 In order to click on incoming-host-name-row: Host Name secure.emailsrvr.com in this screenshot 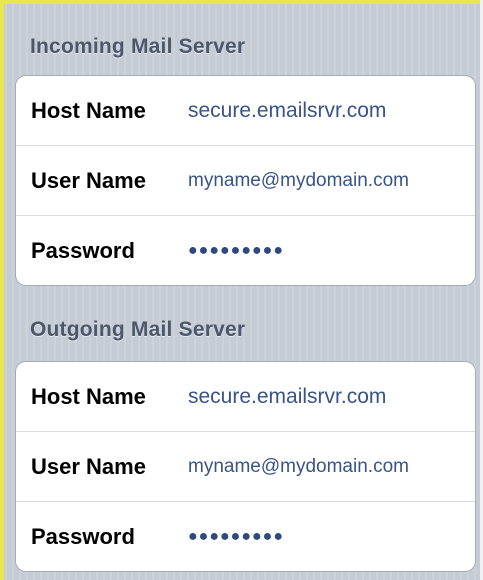, I will do `click(245, 111)`.